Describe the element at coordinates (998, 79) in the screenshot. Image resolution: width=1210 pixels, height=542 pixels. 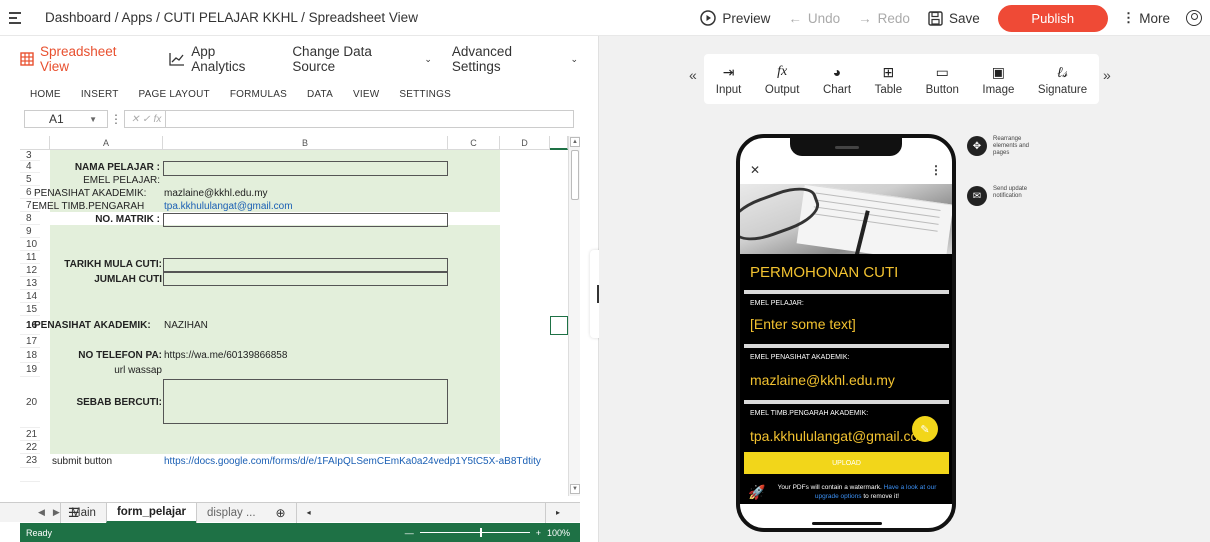
I see `palette-image: ▣ Image` at that location.